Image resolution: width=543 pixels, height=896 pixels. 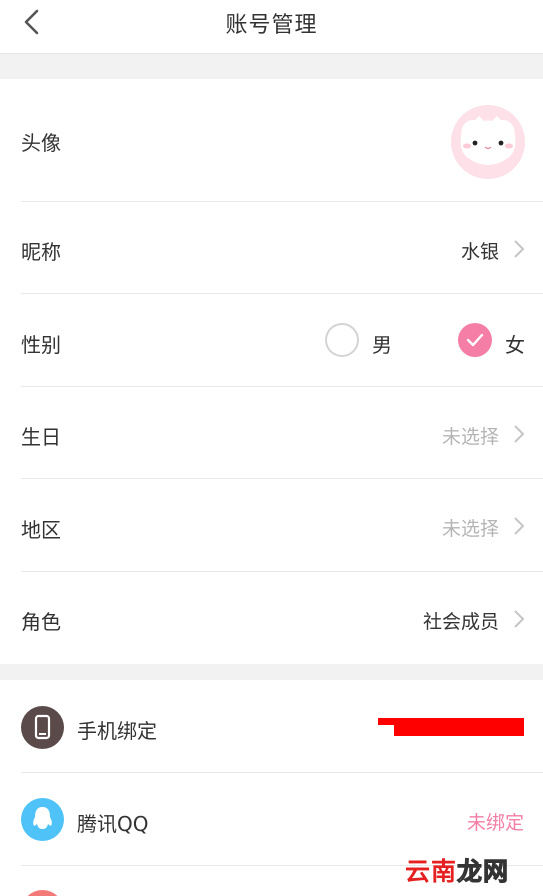 I want to click on gender-female-radio, so click(x=475, y=340).